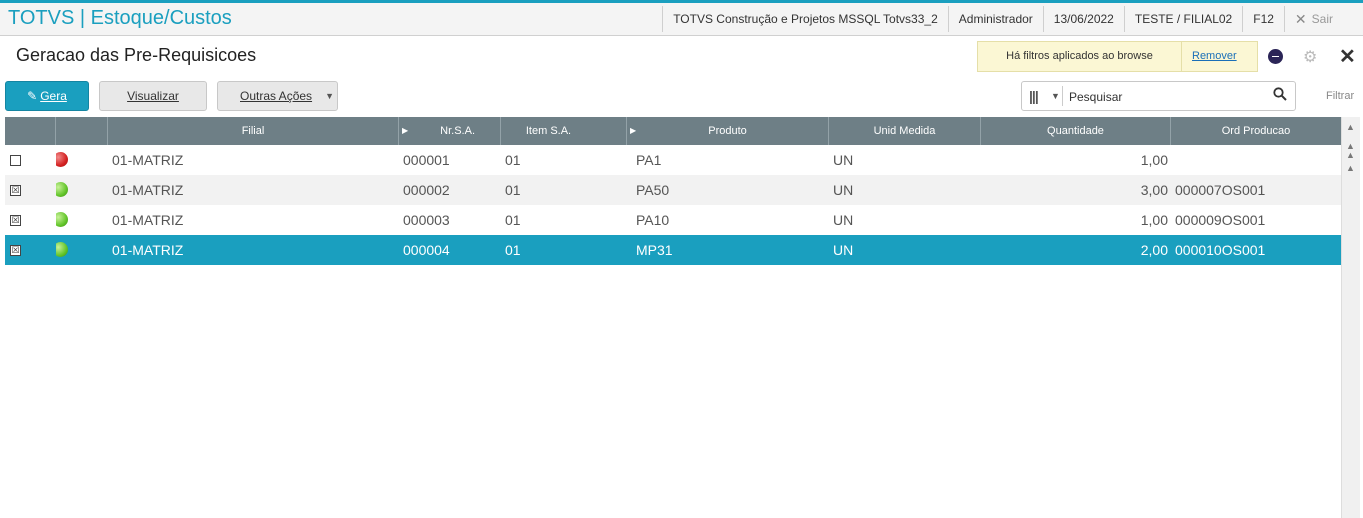  I want to click on header-nr-sa: ▶ Nr.S.A., so click(450, 131).